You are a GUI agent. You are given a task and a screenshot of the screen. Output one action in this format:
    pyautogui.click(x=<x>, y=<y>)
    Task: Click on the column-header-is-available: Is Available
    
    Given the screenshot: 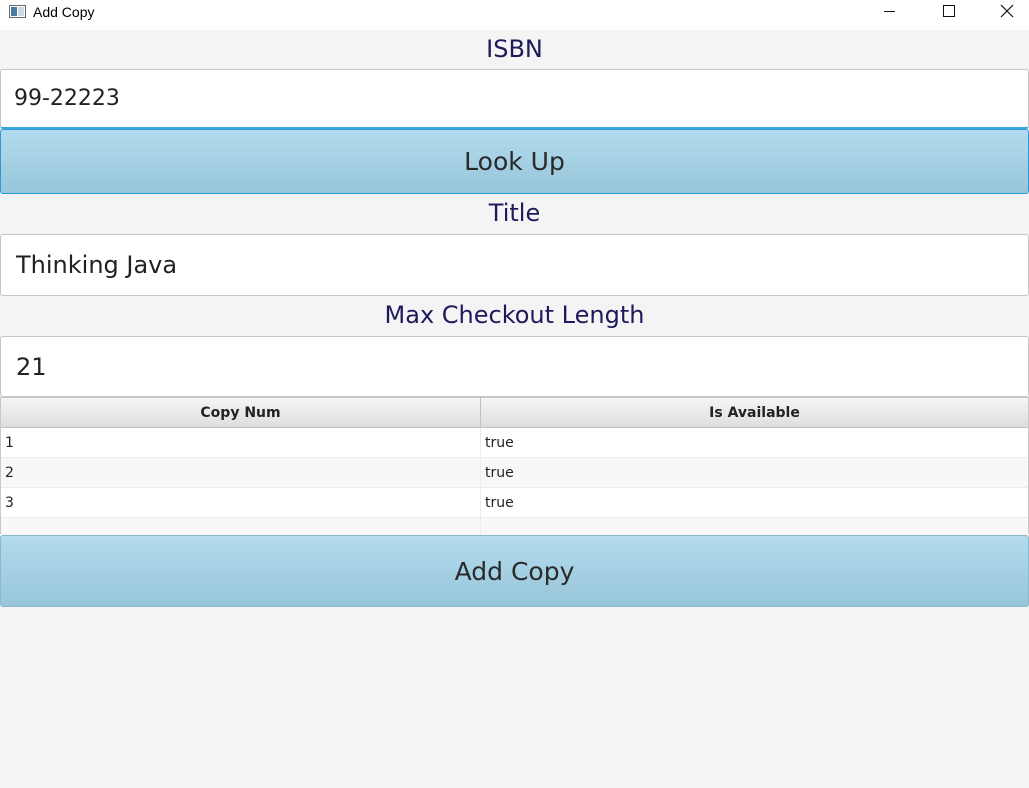 What is the action you would take?
    pyautogui.click(x=754, y=413)
    